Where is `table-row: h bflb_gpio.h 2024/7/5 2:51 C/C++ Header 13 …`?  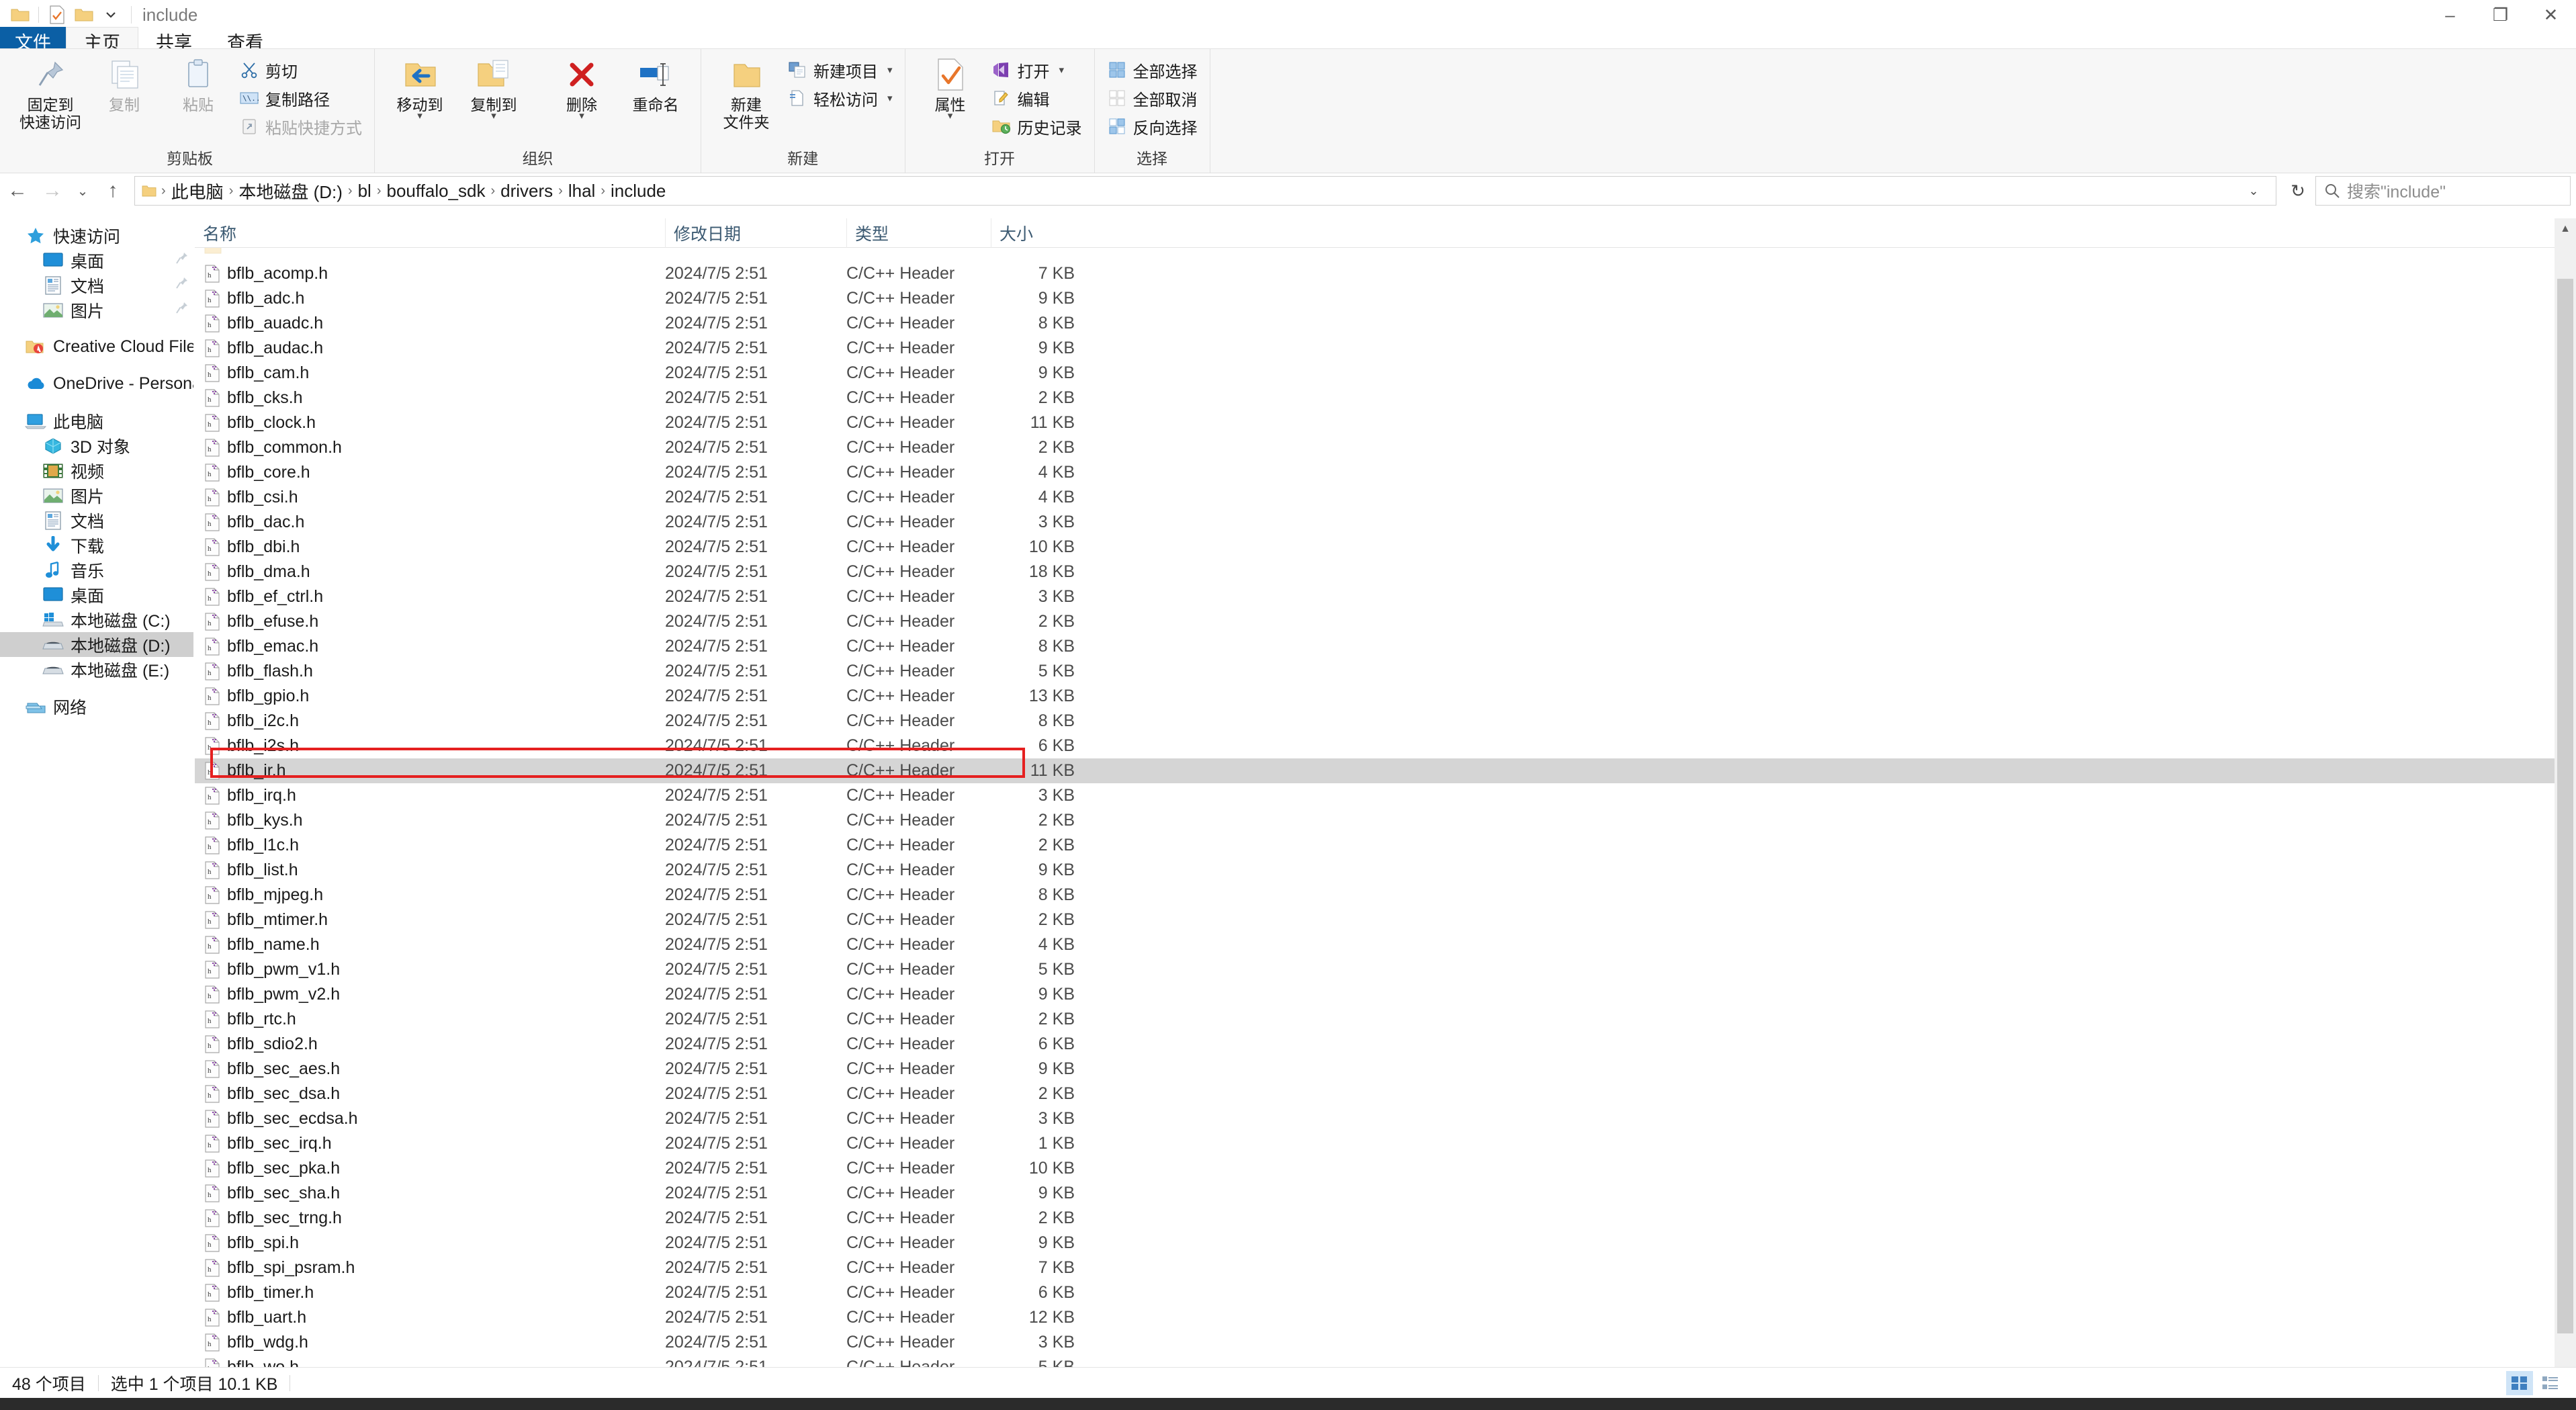
table-row: h bflb_gpio.h 2024/7/5 2:51 C/C++ Header 13 … is located at coordinates (1375, 697).